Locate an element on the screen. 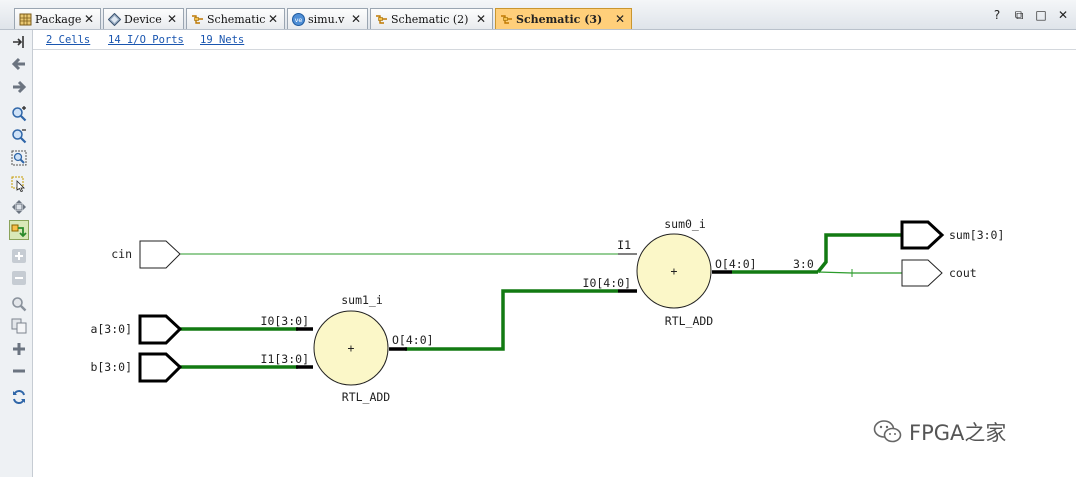 The image size is (1076, 477). zoom-fit-icon is located at coordinates (19, 158).